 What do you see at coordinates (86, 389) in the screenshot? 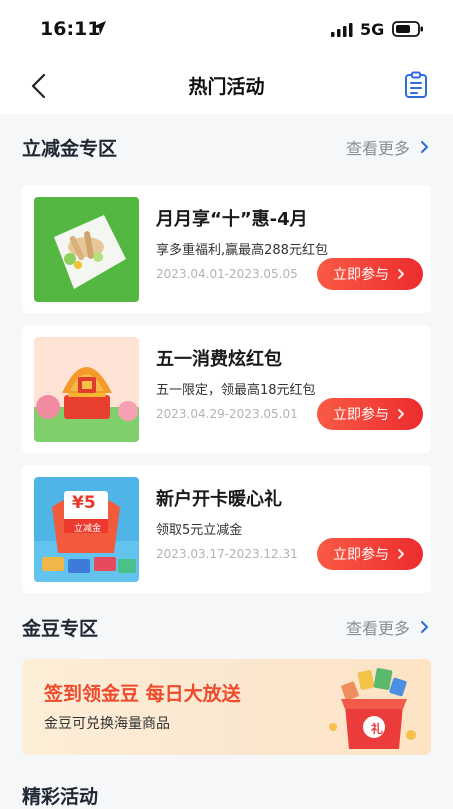
I see `activity-thumbnail-red-packet` at bounding box center [86, 389].